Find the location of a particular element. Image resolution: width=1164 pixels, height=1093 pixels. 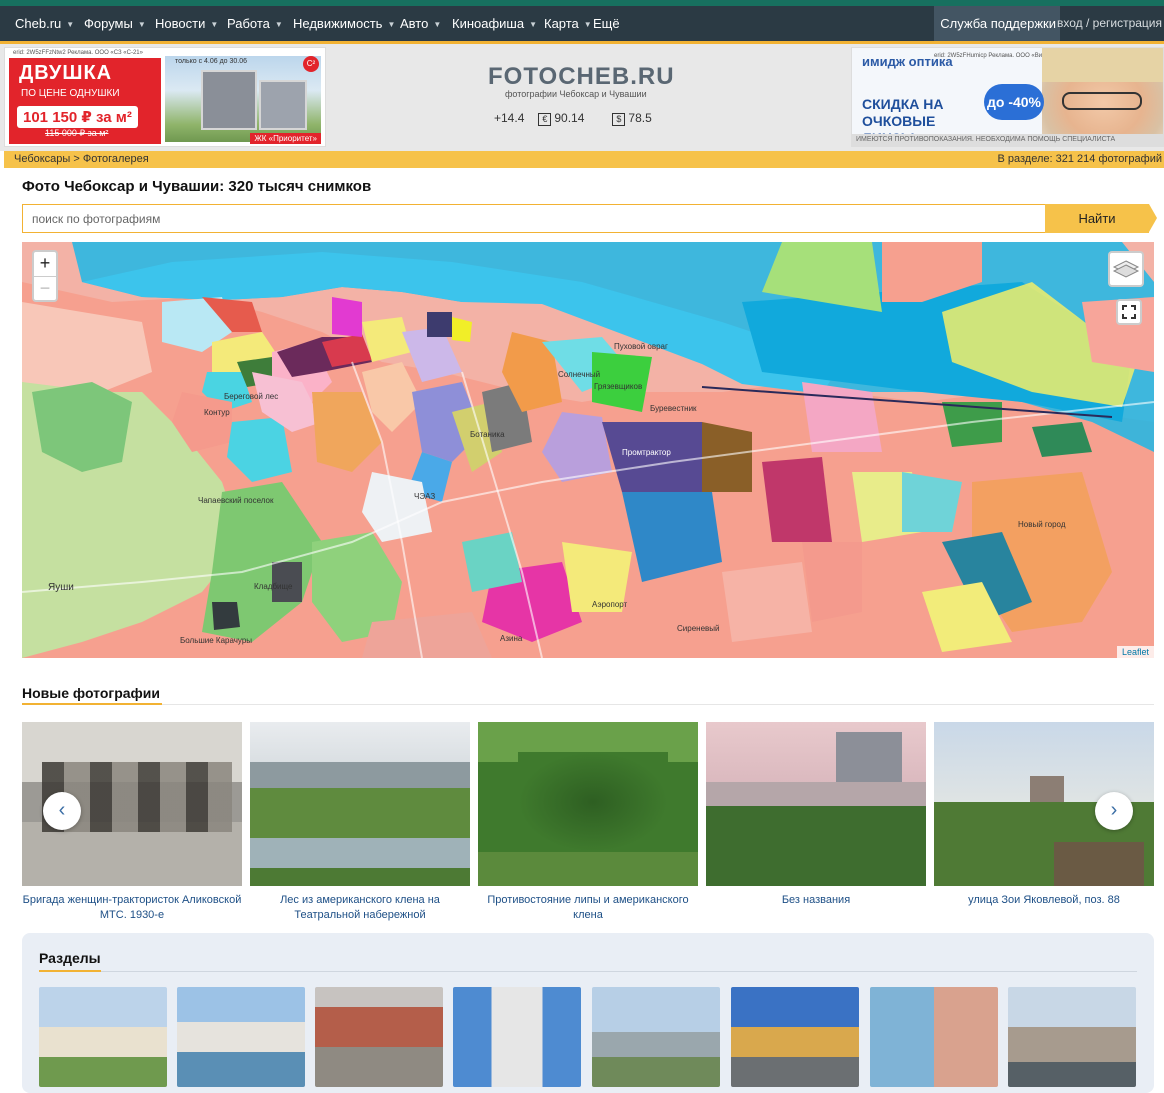

zoom-in-button: + is located at coordinates (45, 264).